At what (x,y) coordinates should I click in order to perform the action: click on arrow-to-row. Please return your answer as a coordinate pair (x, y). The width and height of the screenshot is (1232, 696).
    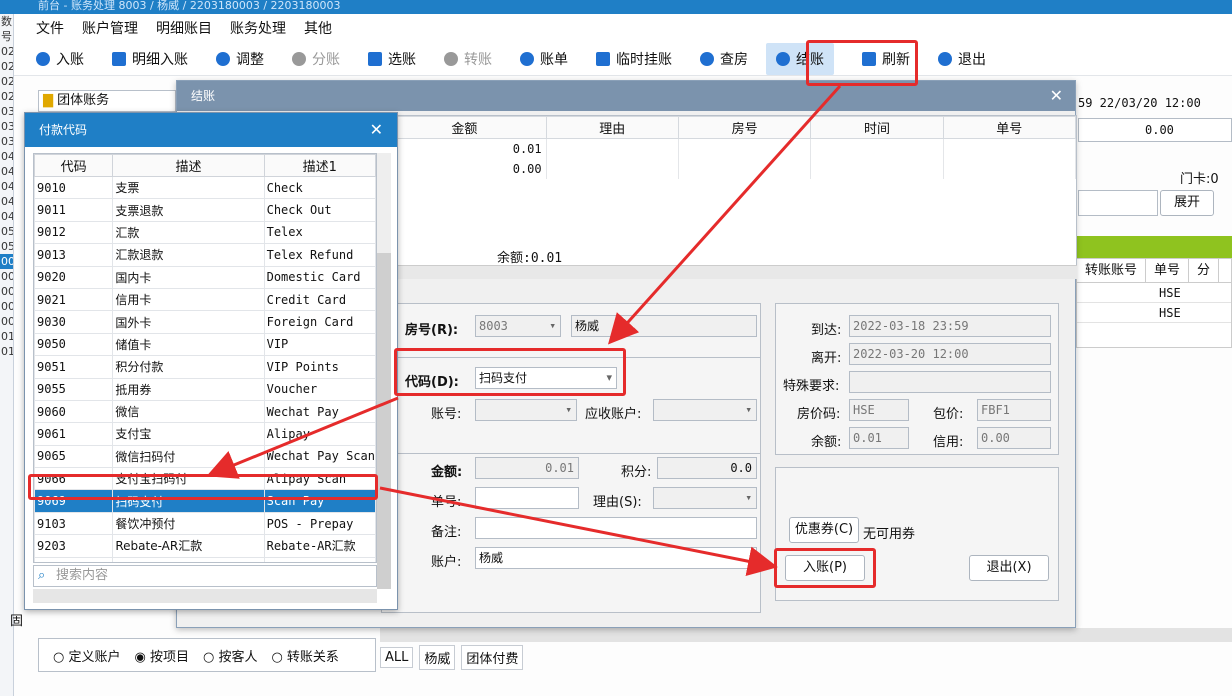
    Looking at the image, I should click on (302, 437).